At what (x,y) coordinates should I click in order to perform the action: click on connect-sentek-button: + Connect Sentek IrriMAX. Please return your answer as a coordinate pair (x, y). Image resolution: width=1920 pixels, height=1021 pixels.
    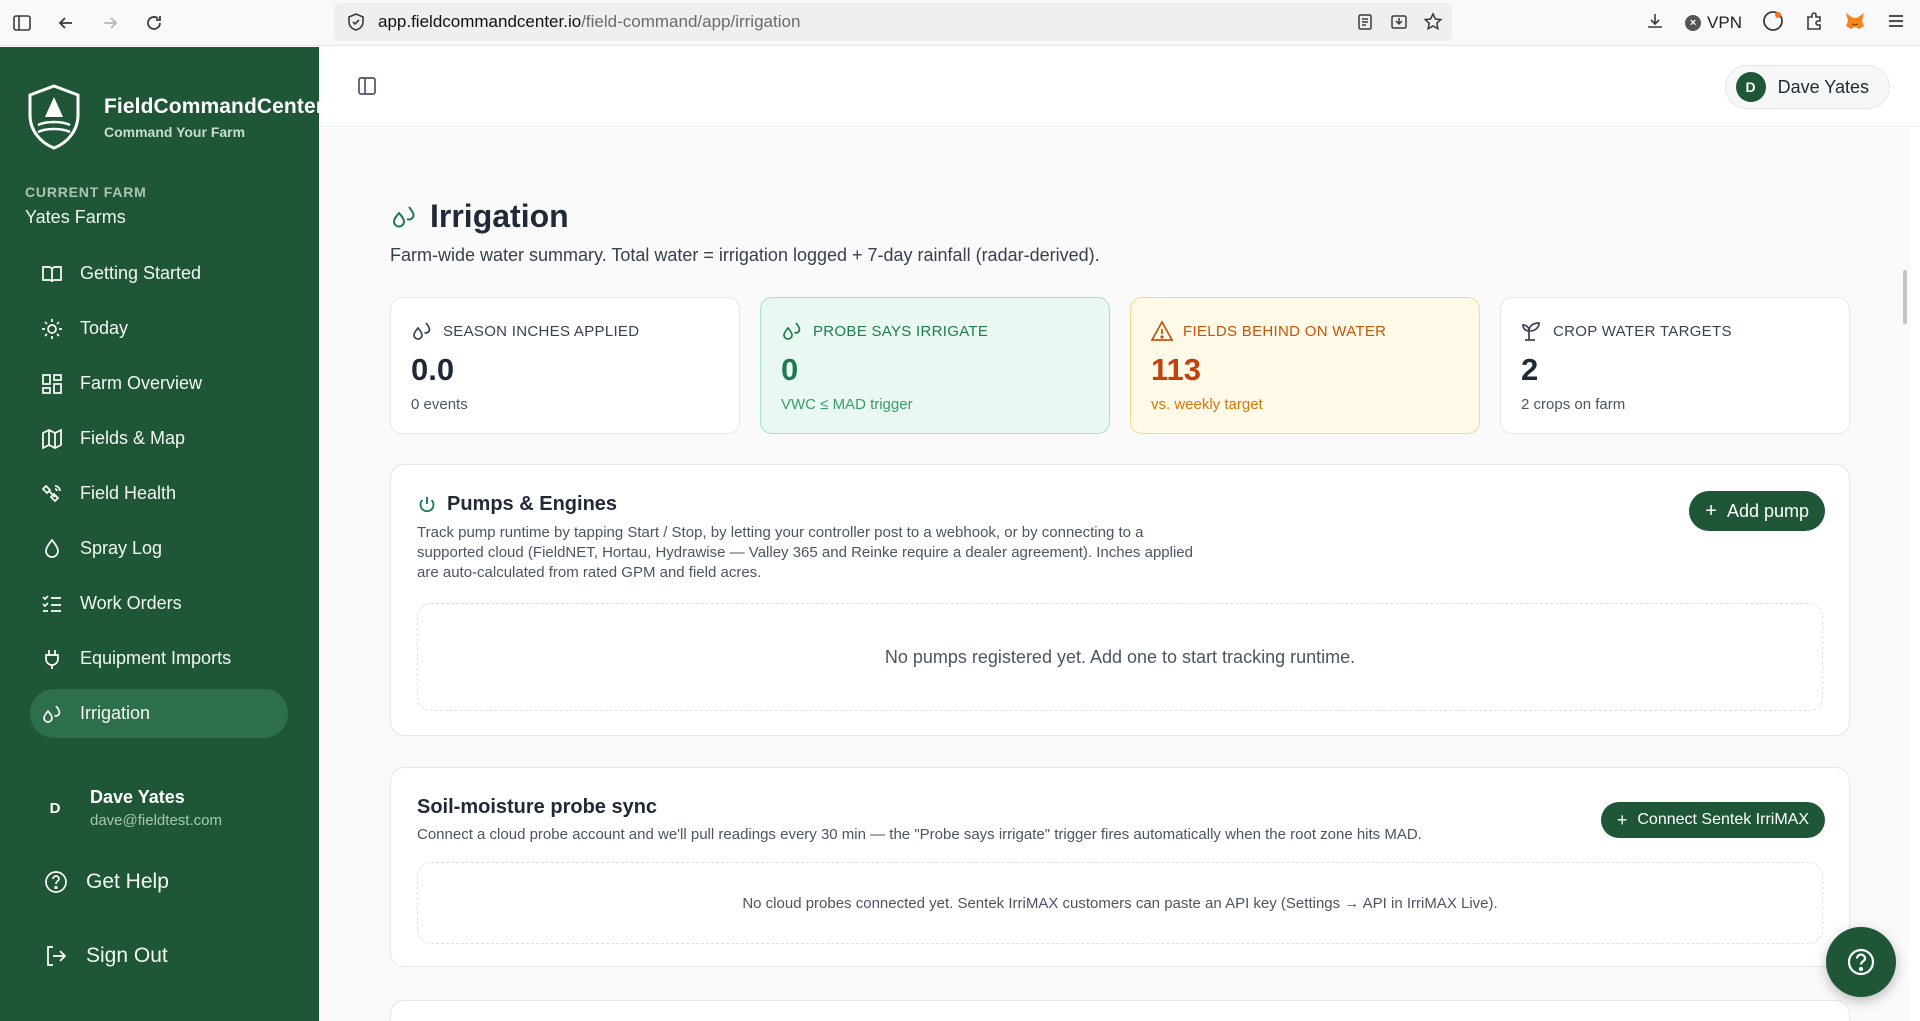
    Looking at the image, I should click on (1712, 820).